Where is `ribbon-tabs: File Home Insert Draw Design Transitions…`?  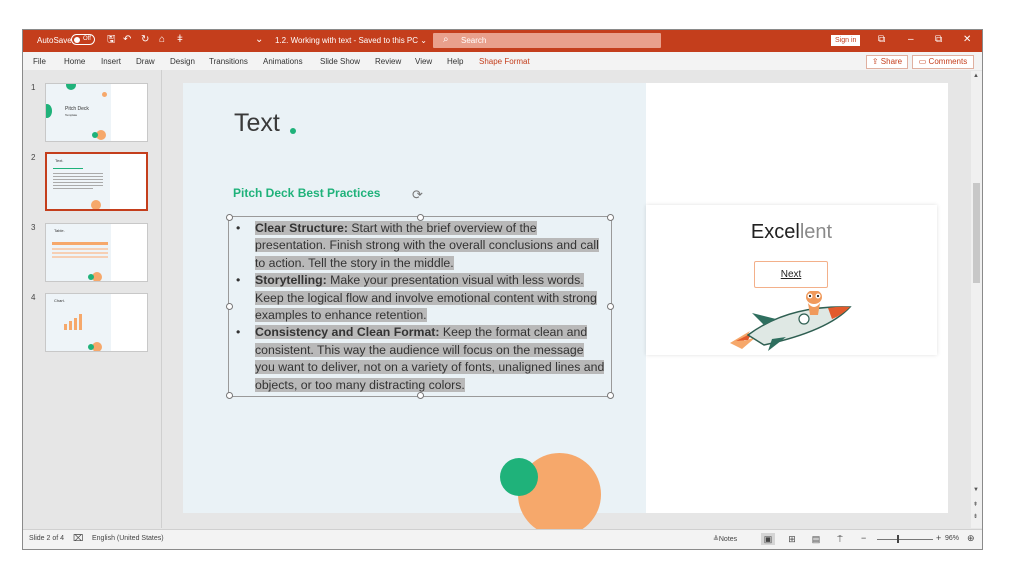 ribbon-tabs: File Home Insert Draw Design Transitions… is located at coordinates (502, 61).